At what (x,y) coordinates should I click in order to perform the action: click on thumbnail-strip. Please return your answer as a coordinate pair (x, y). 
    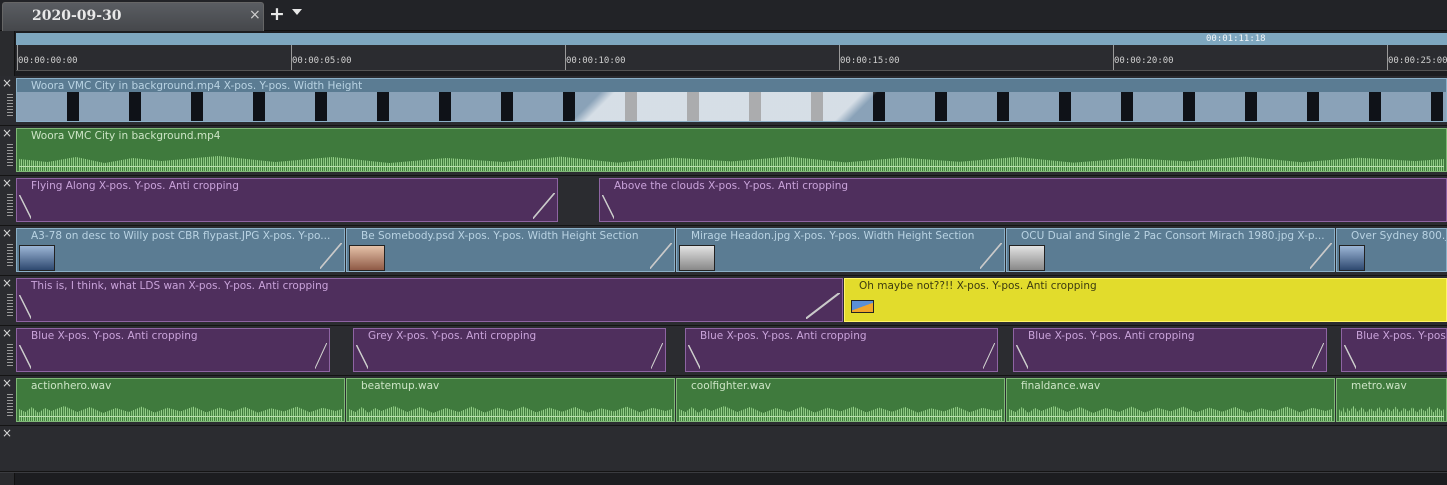
    Looking at the image, I should click on (731, 106).